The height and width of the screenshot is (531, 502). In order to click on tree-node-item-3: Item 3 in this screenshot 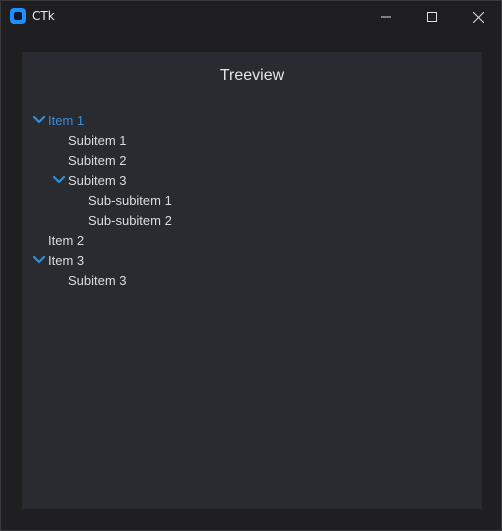, I will do `click(252, 260)`.